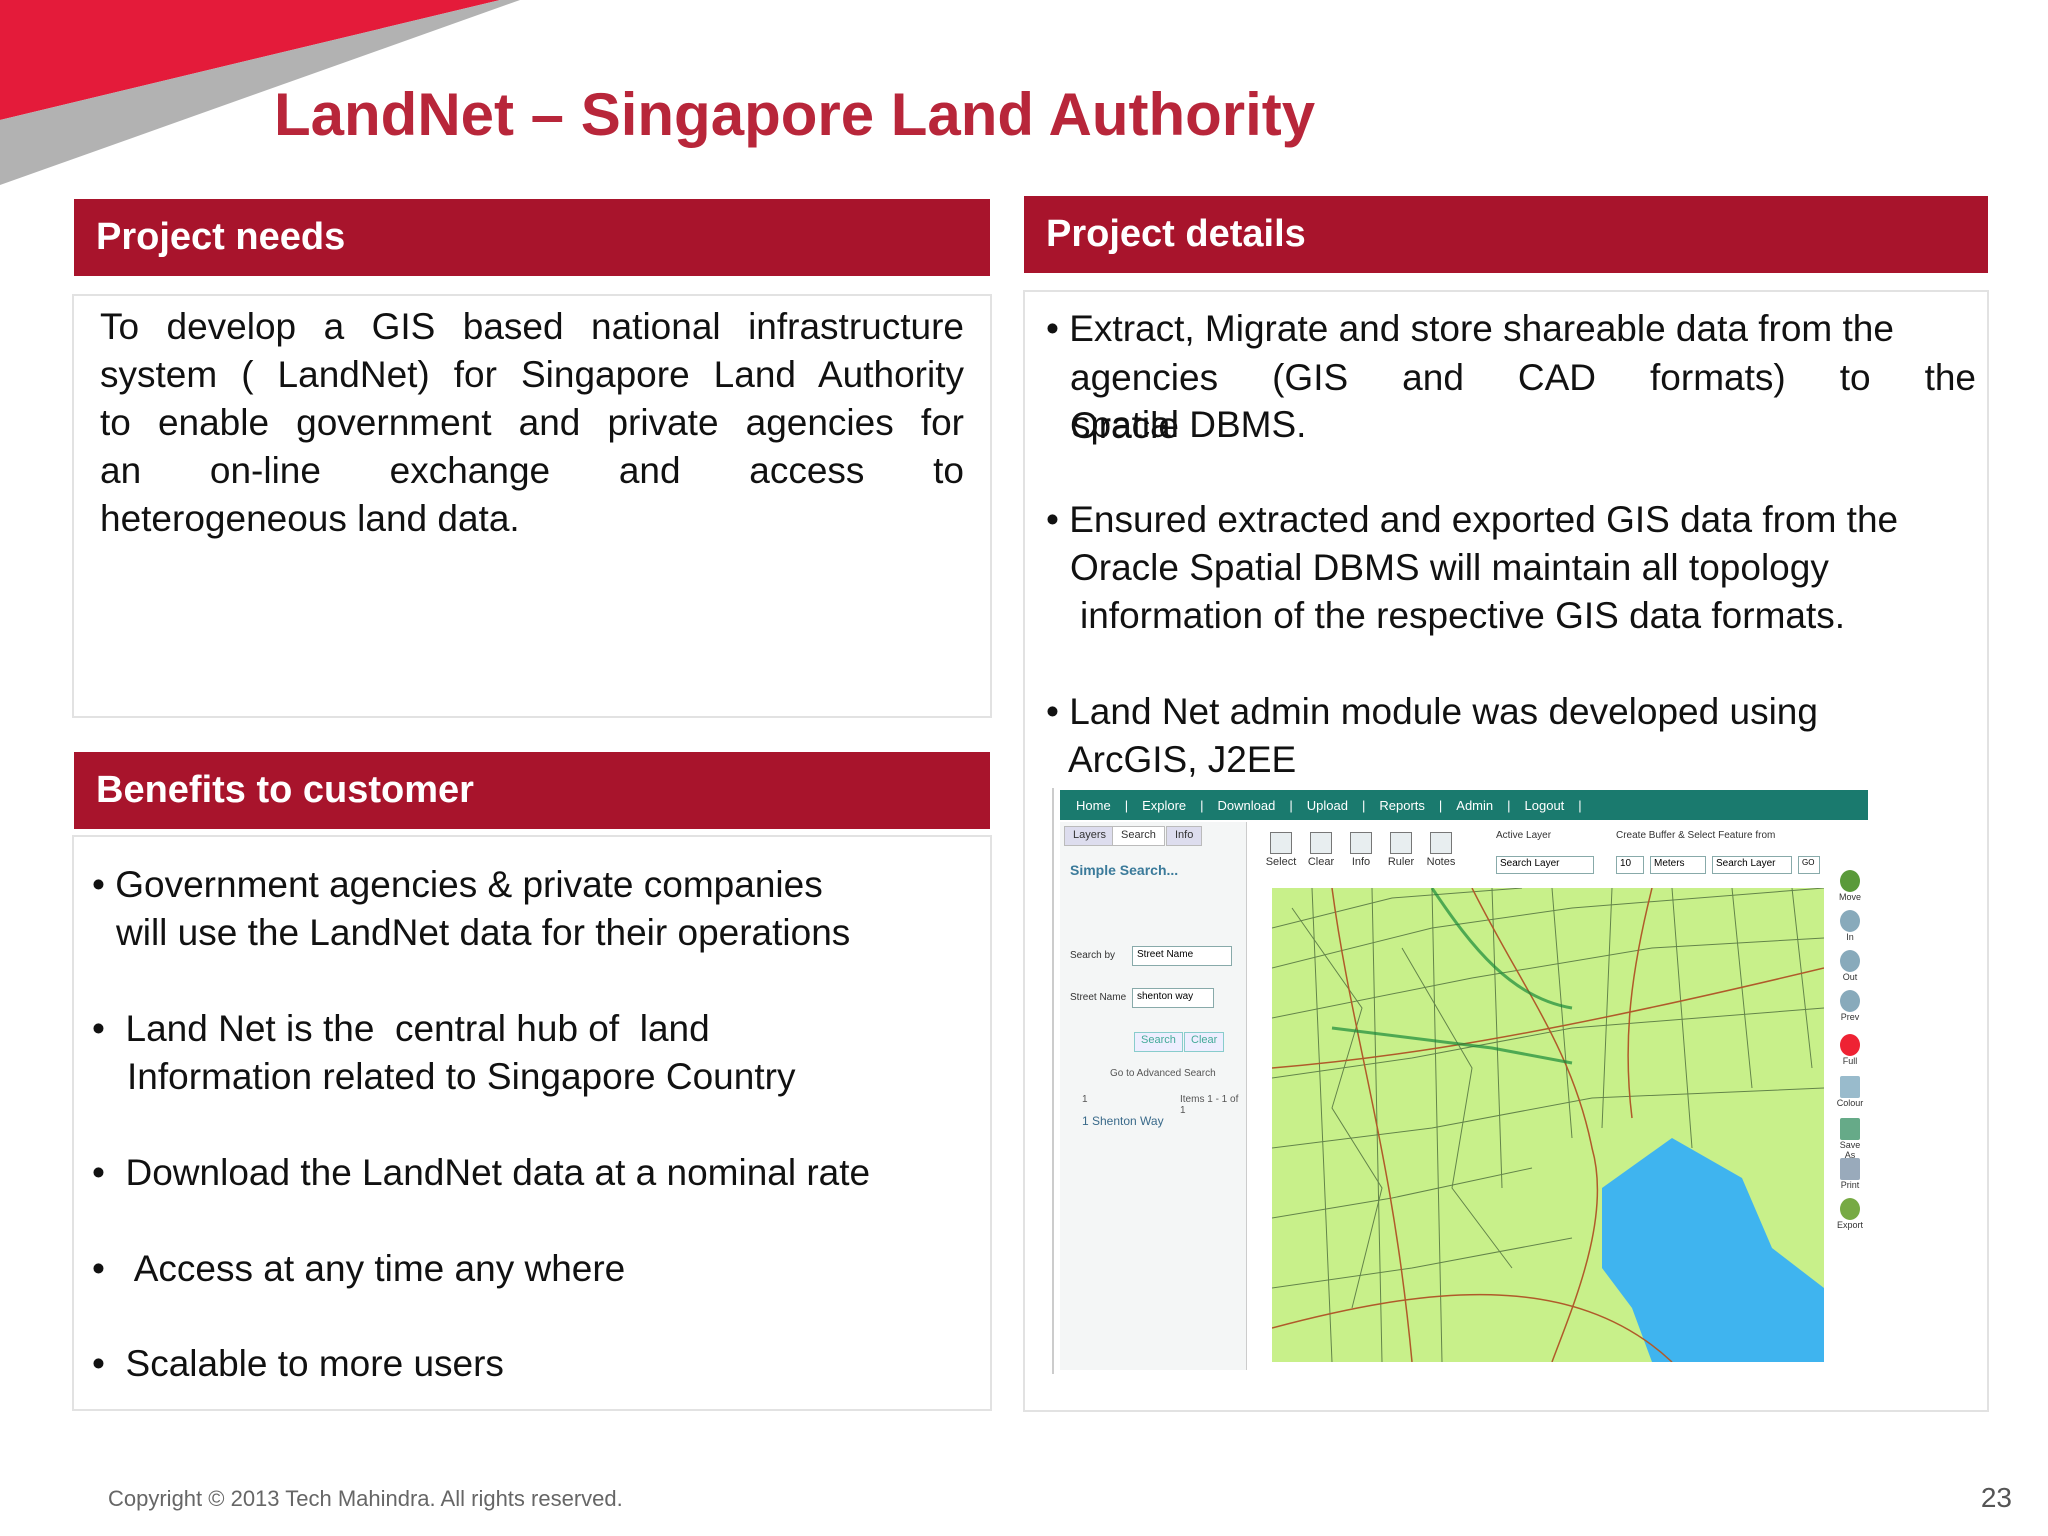 Image resolution: width=2048 pixels, height=1536 pixels. Describe the element at coordinates (1176, 234) in the screenshot. I see `project-details-heading: Project details` at that location.